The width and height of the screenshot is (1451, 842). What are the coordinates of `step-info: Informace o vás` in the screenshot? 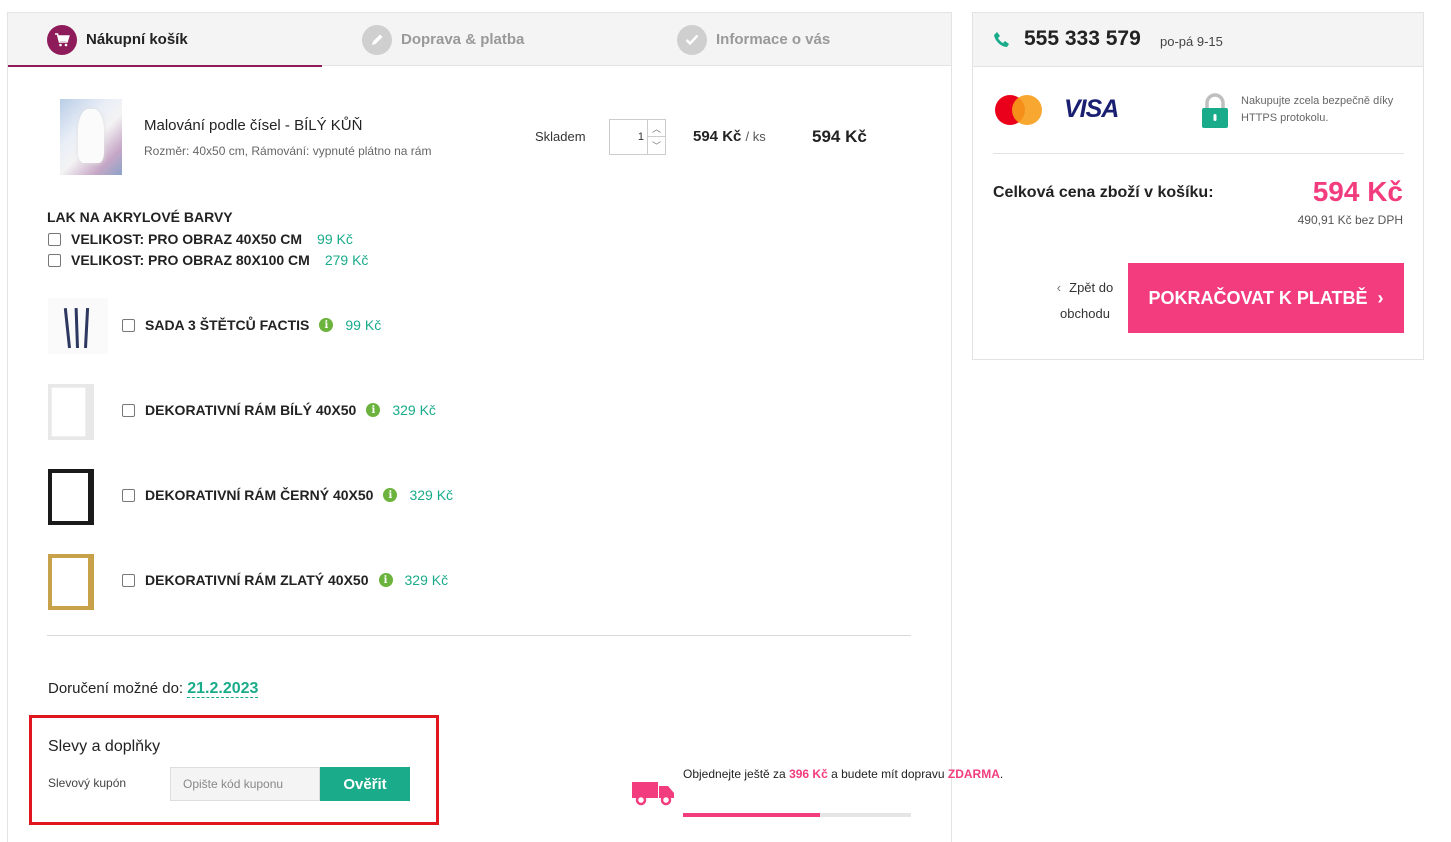 It's located at (753, 39).